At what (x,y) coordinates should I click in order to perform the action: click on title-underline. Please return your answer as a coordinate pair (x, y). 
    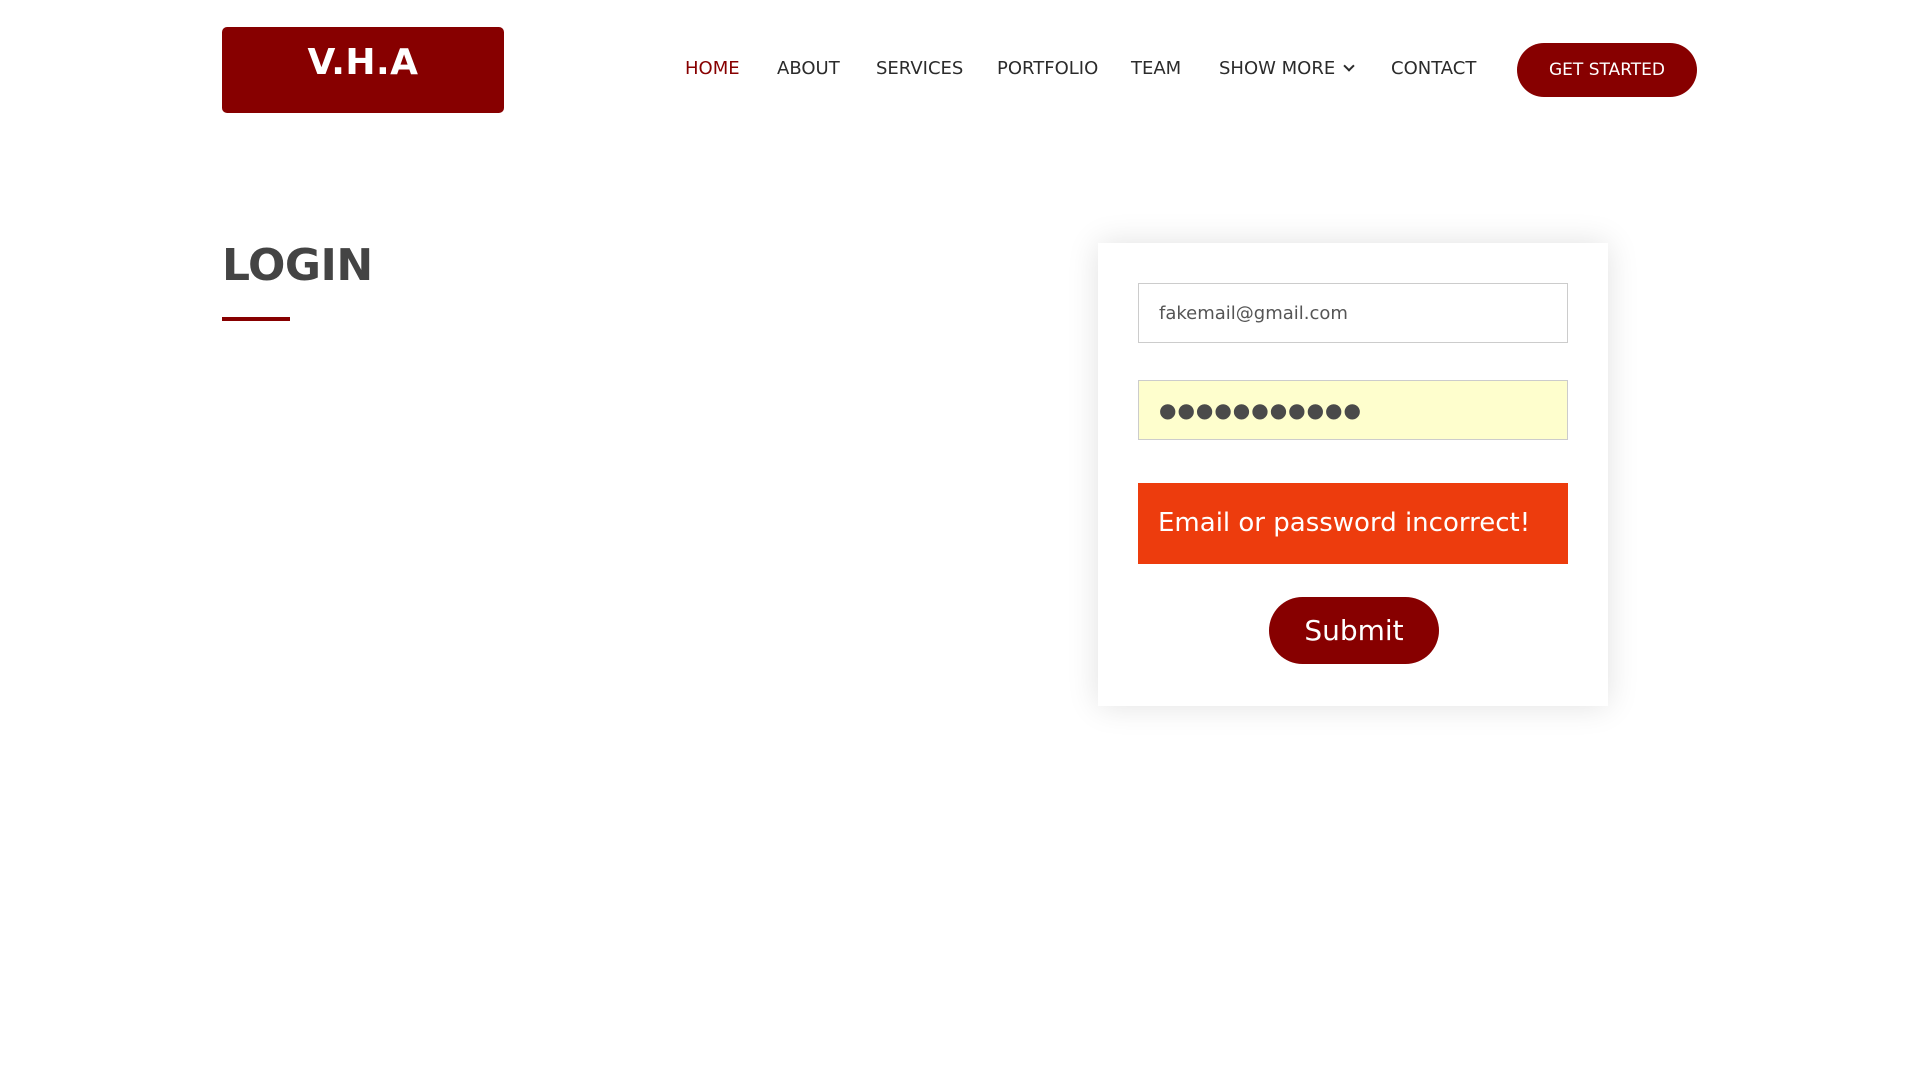
    Looking at the image, I should click on (256, 319).